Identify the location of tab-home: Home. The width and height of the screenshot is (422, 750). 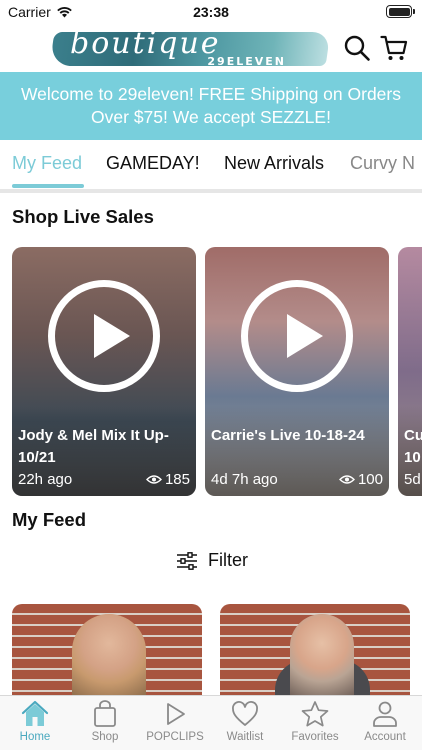
(35, 721).